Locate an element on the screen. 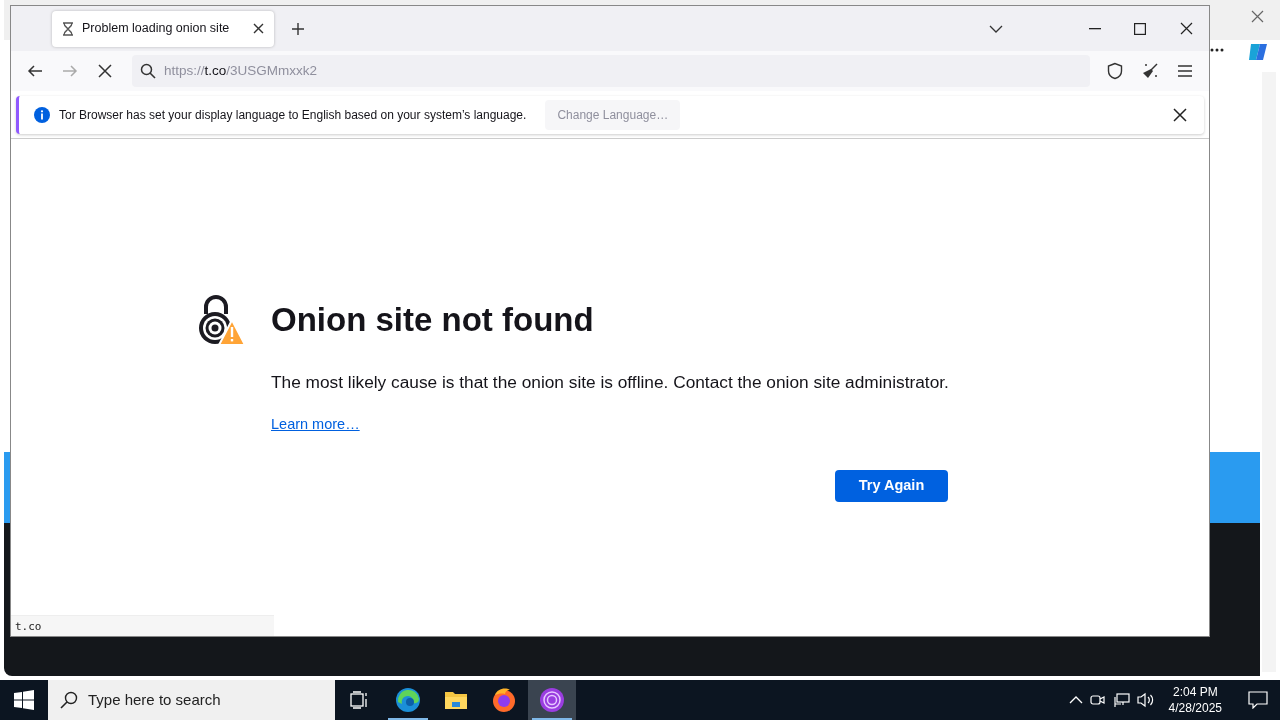  windows-icon is located at coordinates (24, 700).